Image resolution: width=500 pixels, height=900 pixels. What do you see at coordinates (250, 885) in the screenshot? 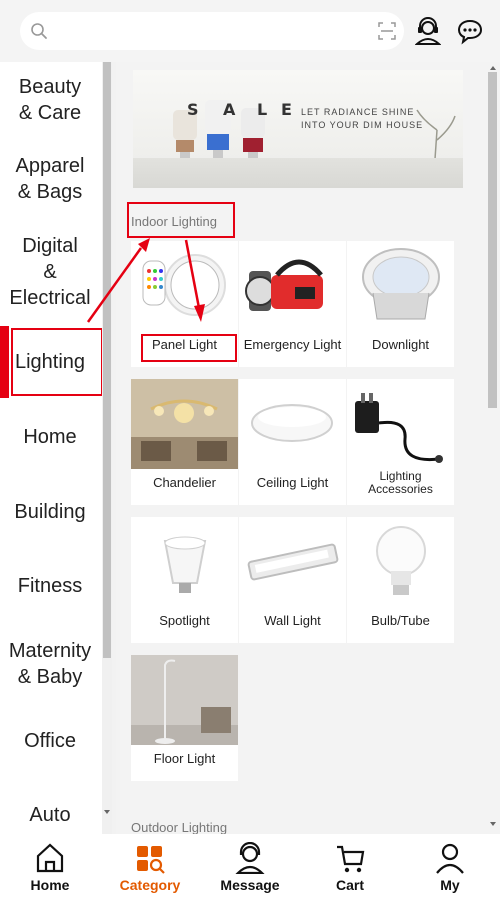
I see `nav-label: Message` at bounding box center [250, 885].